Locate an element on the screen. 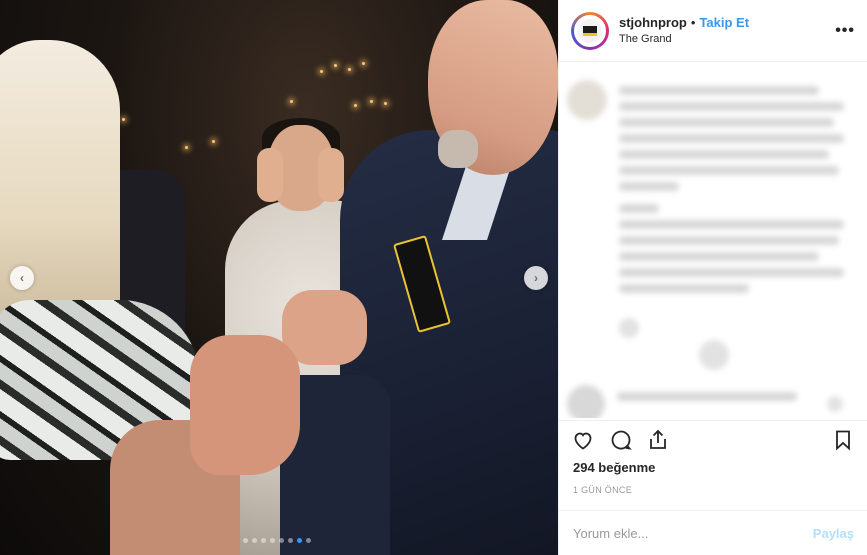 This screenshot has width=867, height=555. username-link: stjohnprop is located at coordinates (653, 23).